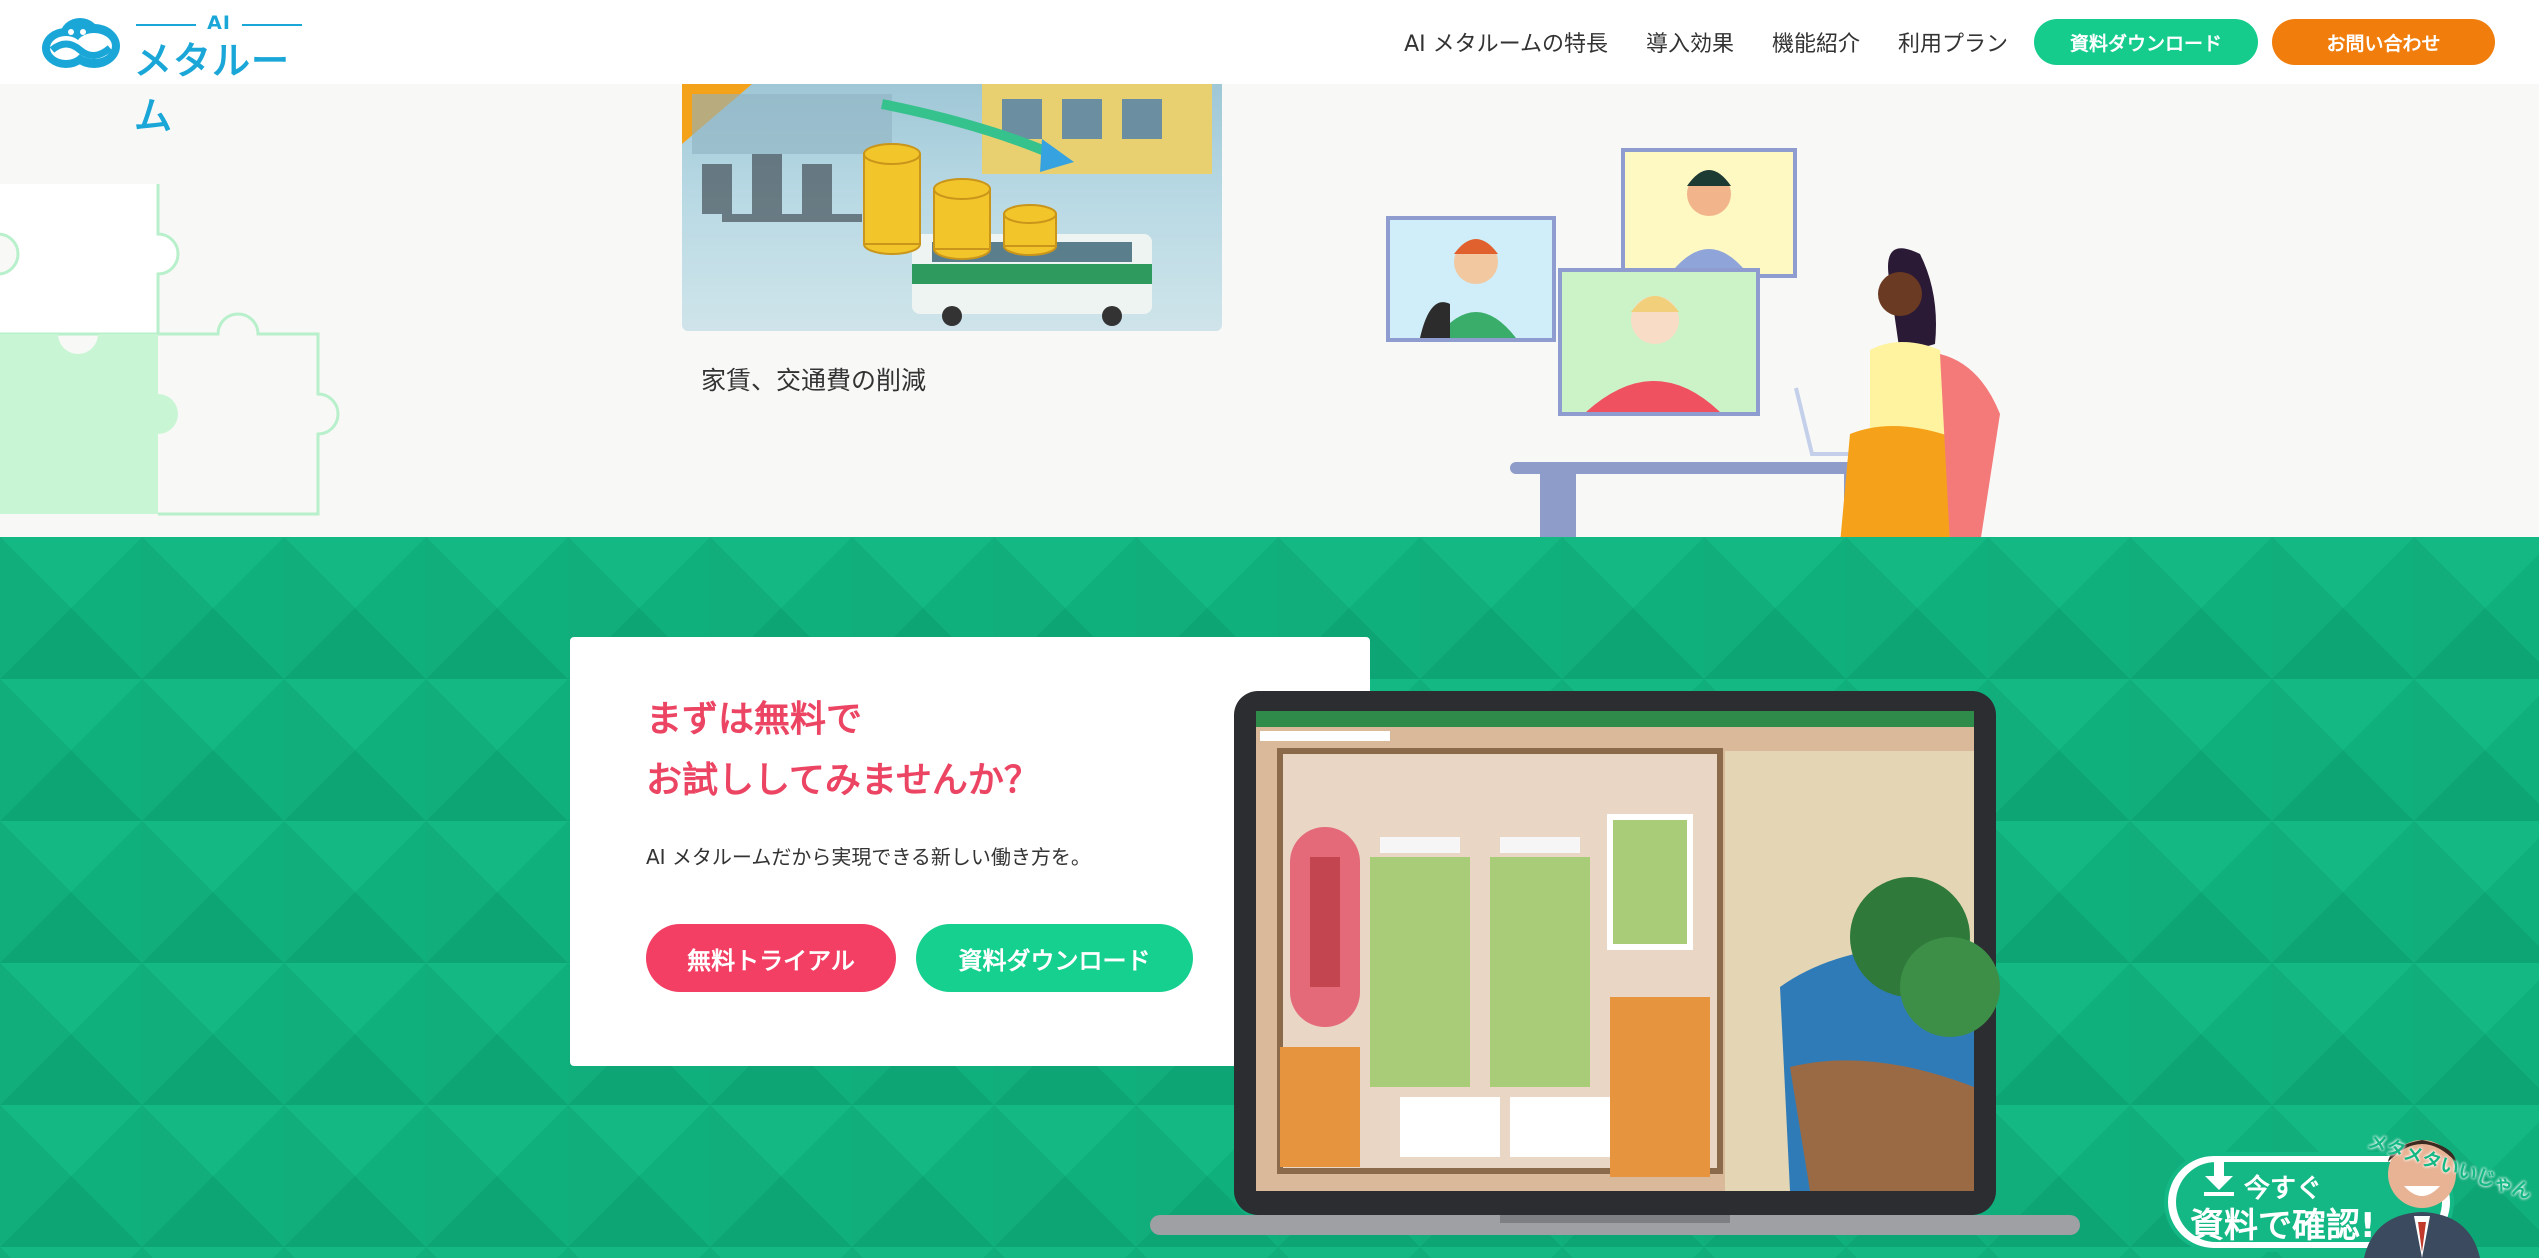 The image size is (2539, 1258). I want to click on remote-meeting-illustration, so click(1693, 342).